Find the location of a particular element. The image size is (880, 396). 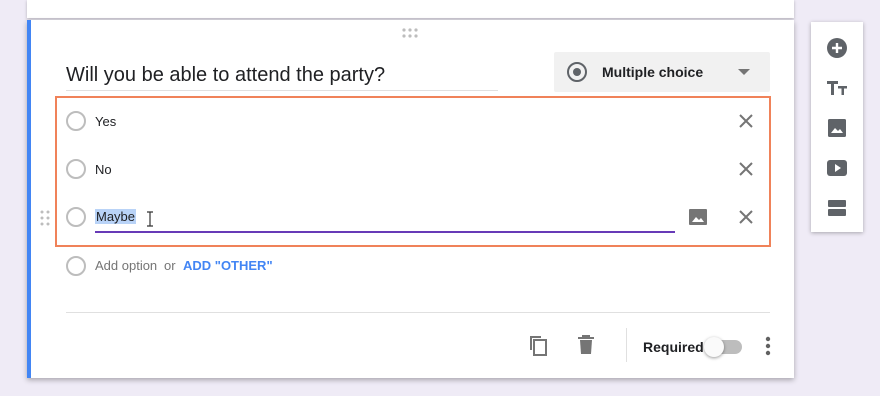

title-text-icon is located at coordinates (837, 88).